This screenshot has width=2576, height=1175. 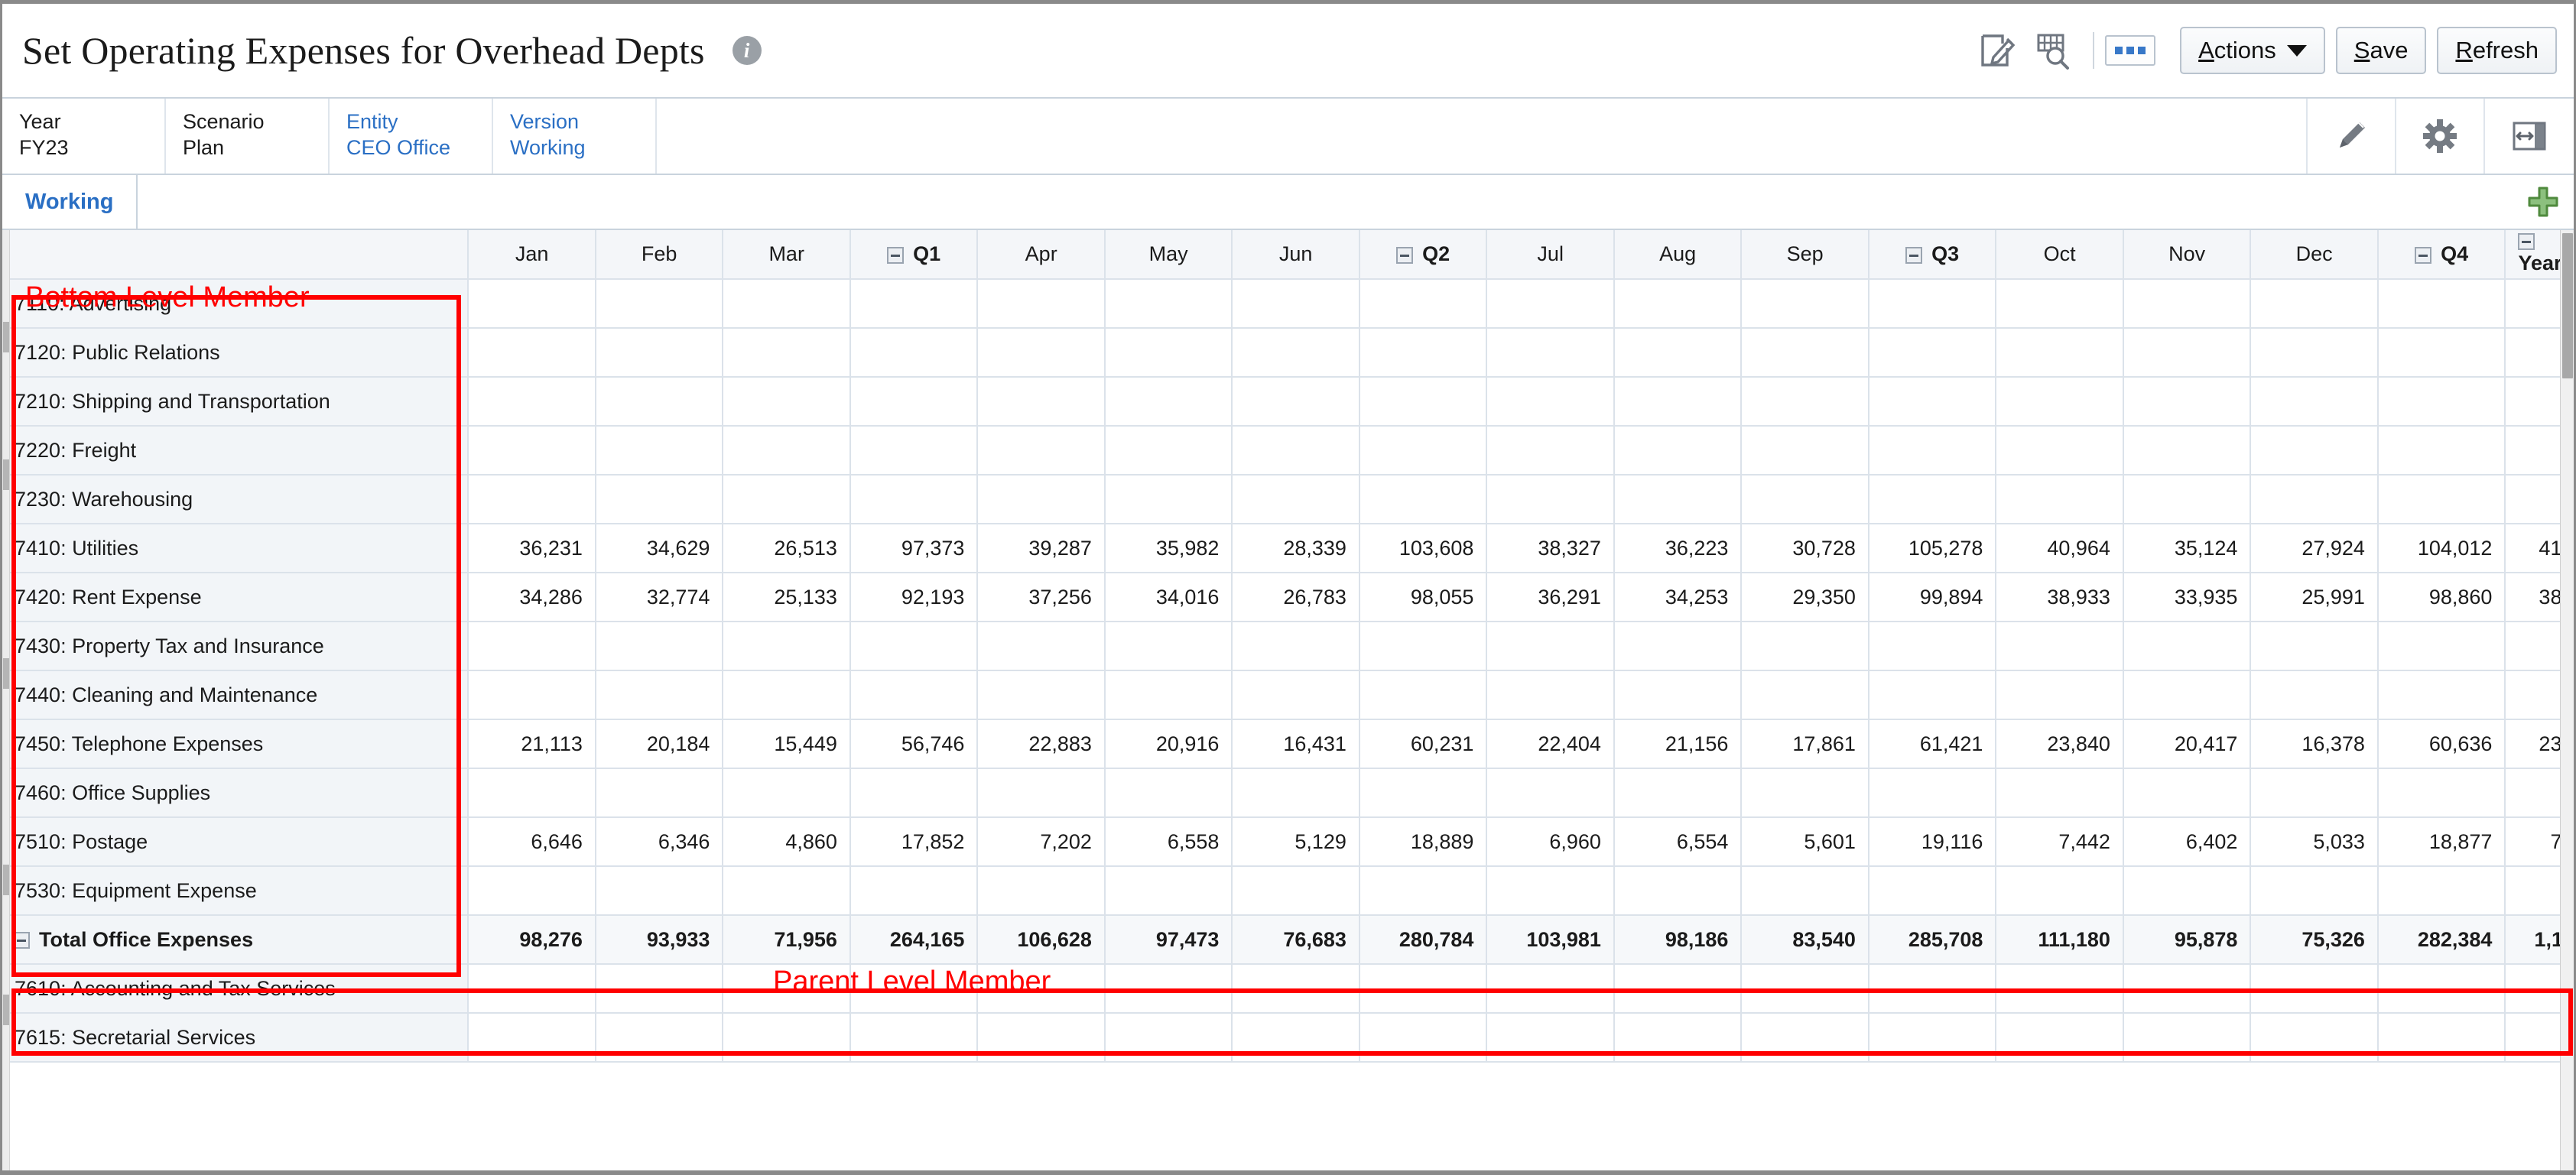 I want to click on vertical-scrollbar, so click(x=2567, y=700).